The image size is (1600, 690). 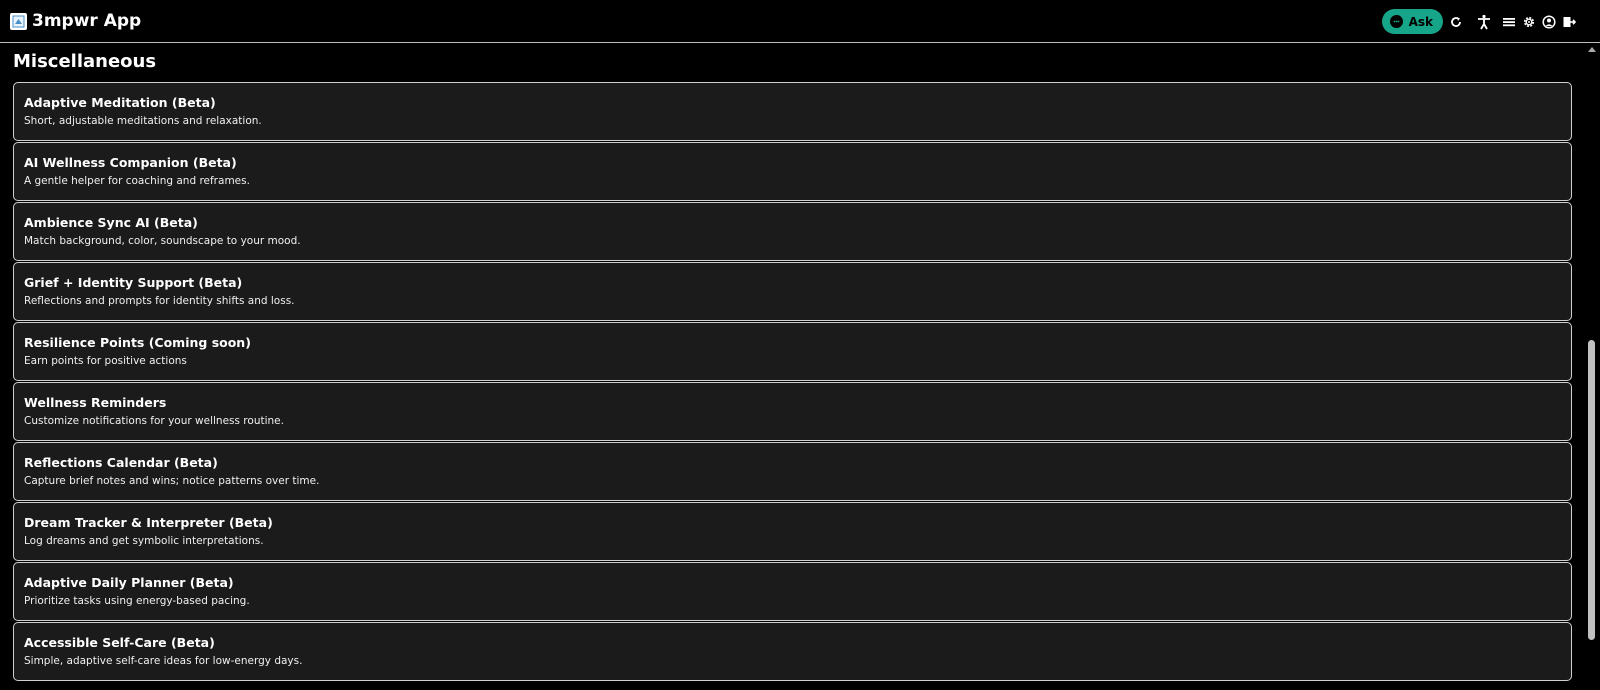 What do you see at coordinates (148, 522) in the screenshot?
I see `feature-card-title: Dream Tracker & Interpreter (Beta)` at bounding box center [148, 522].